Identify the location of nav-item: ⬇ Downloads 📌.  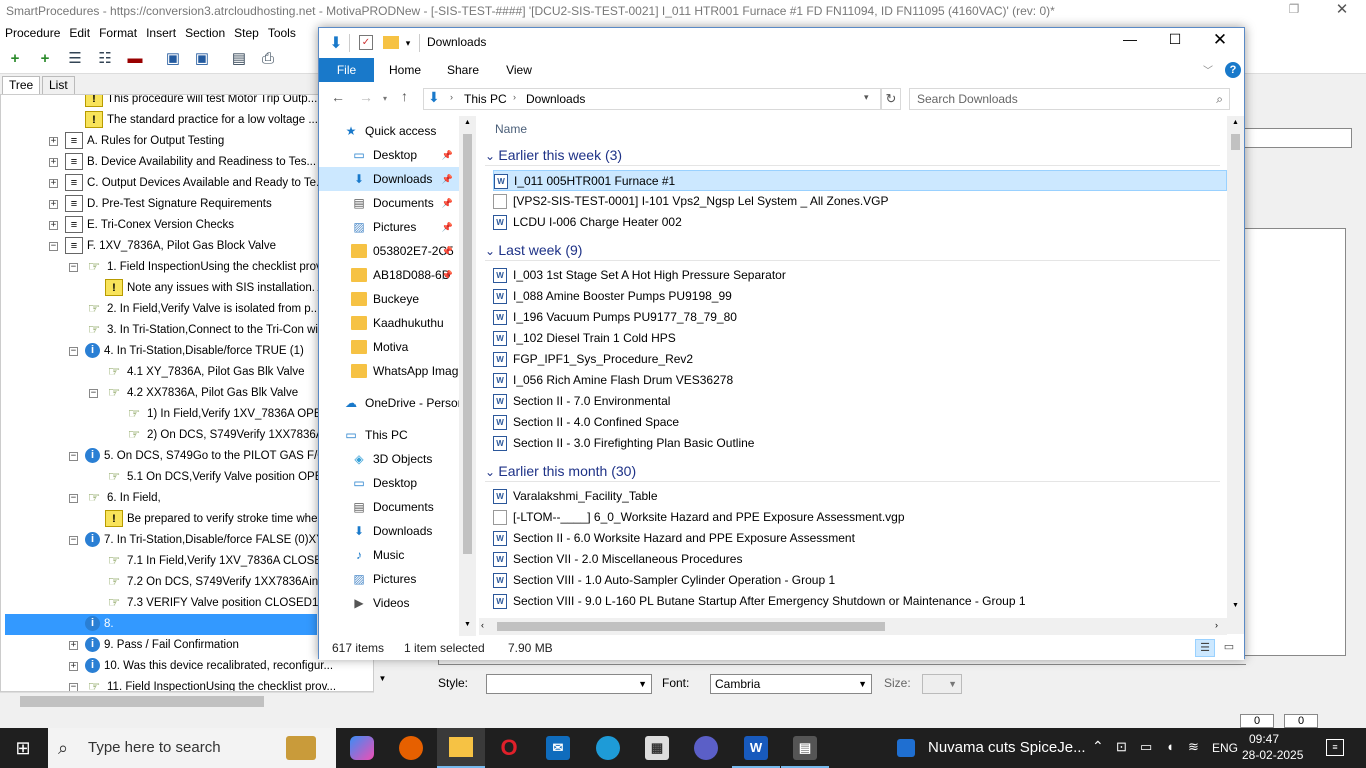
(389, 179).